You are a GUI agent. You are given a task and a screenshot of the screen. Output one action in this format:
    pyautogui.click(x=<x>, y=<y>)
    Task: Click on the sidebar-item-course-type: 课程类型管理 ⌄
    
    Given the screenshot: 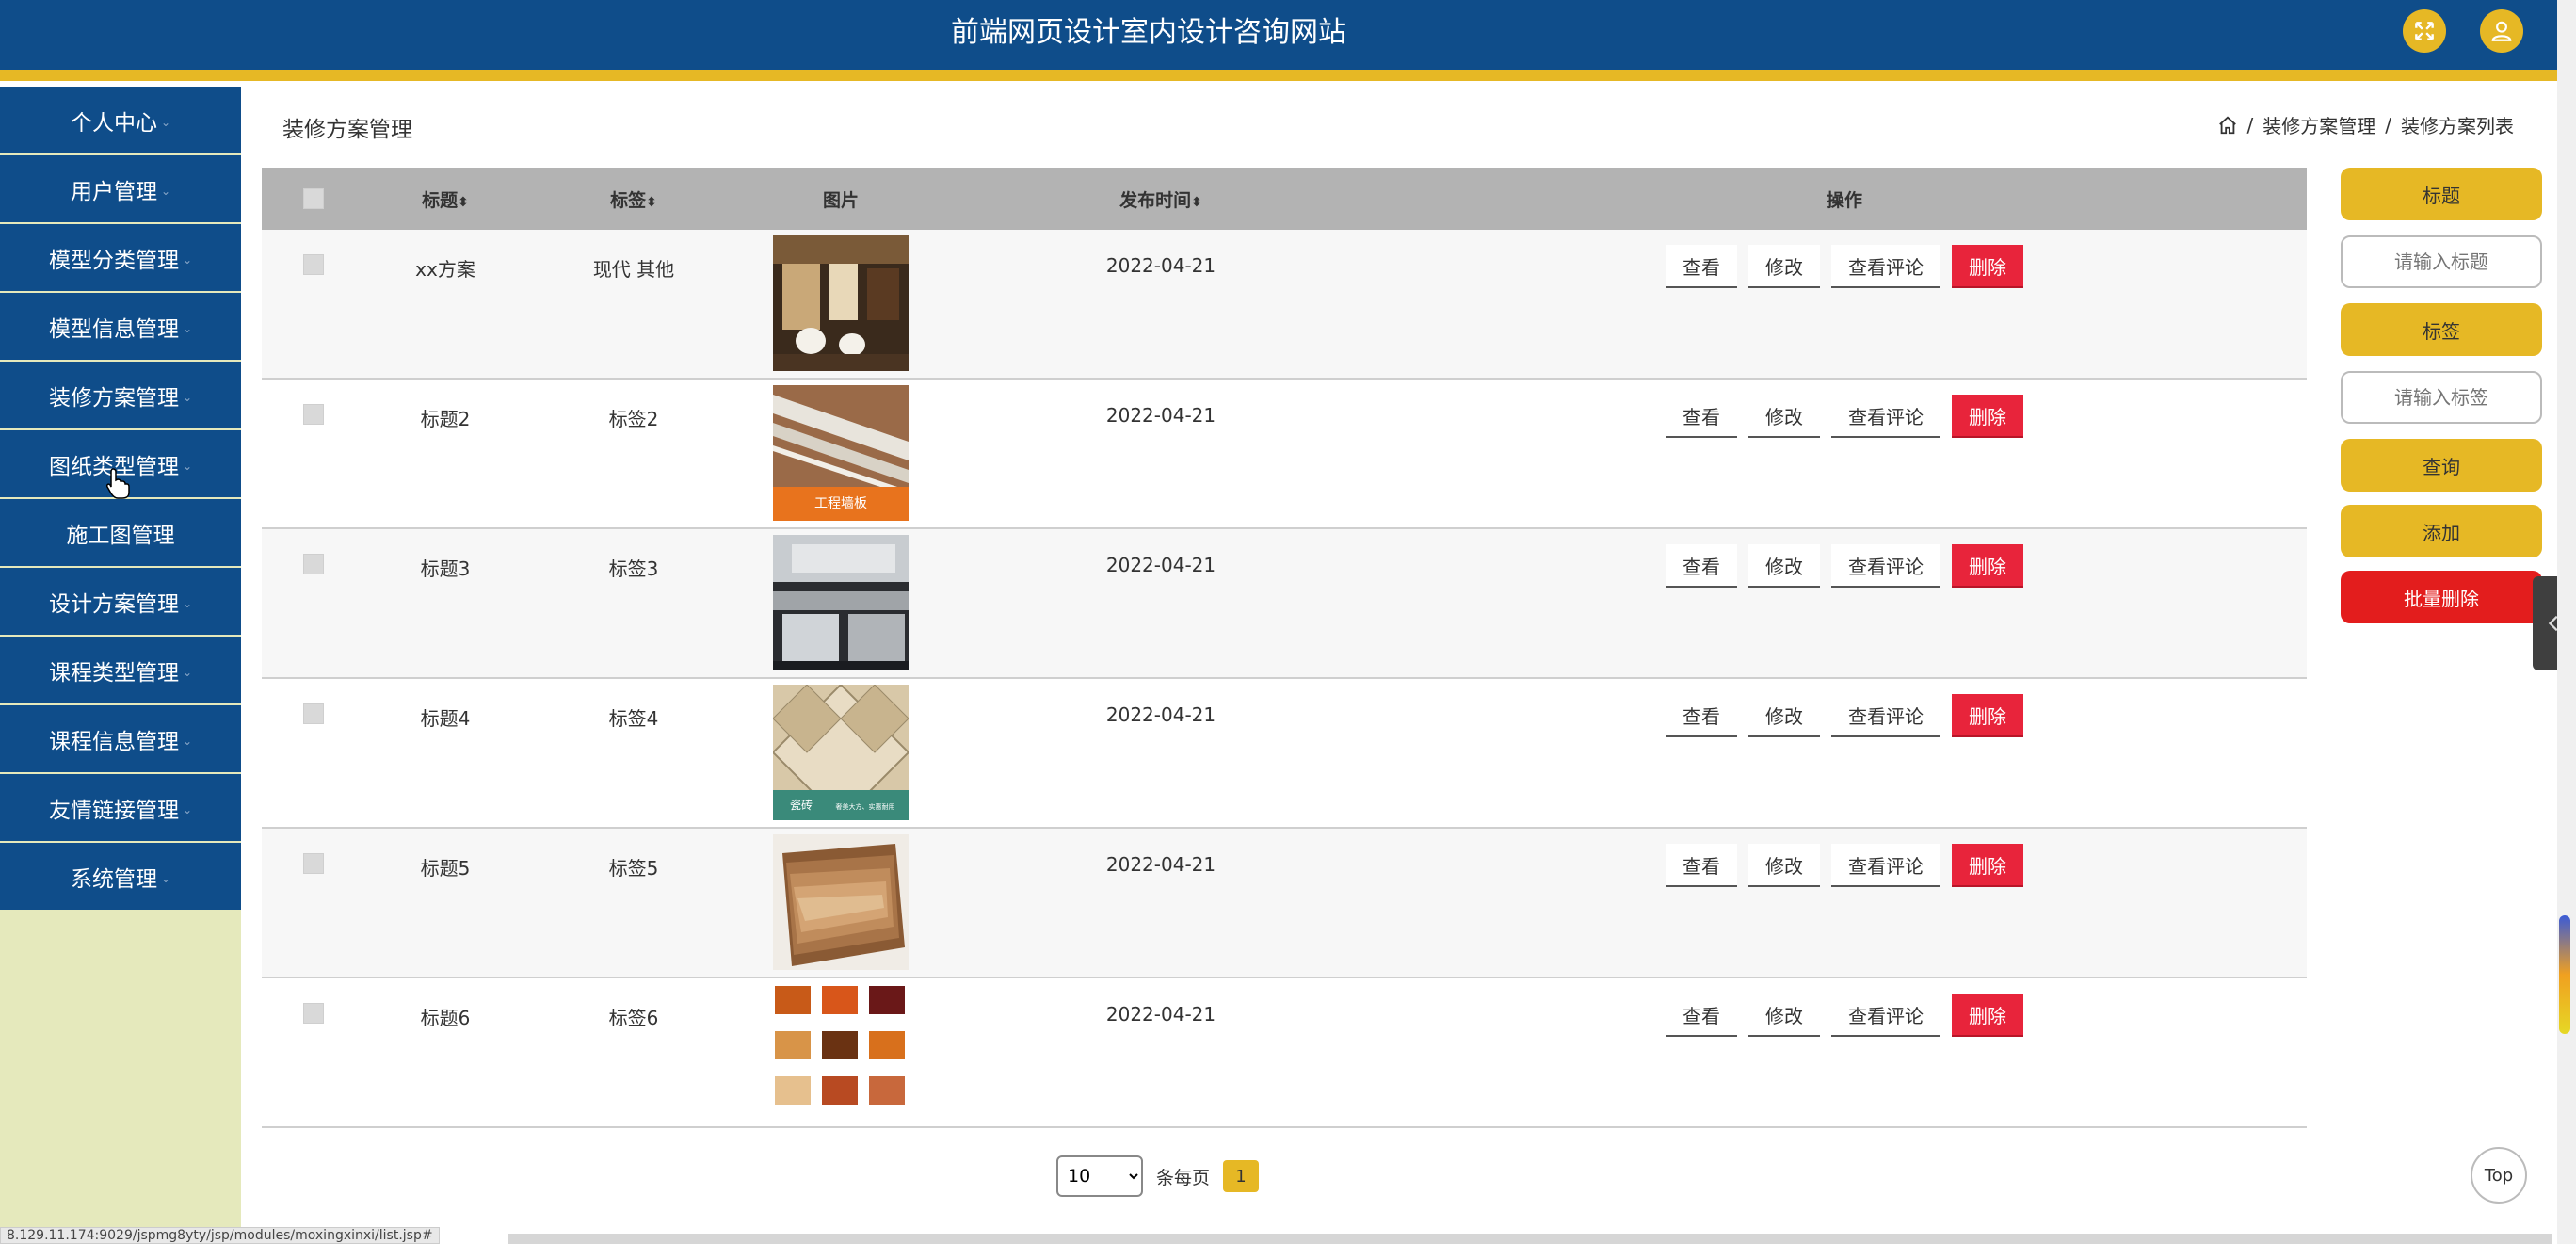 What is the action you would take?
    pyautogui.click(x=120, y=670)
    